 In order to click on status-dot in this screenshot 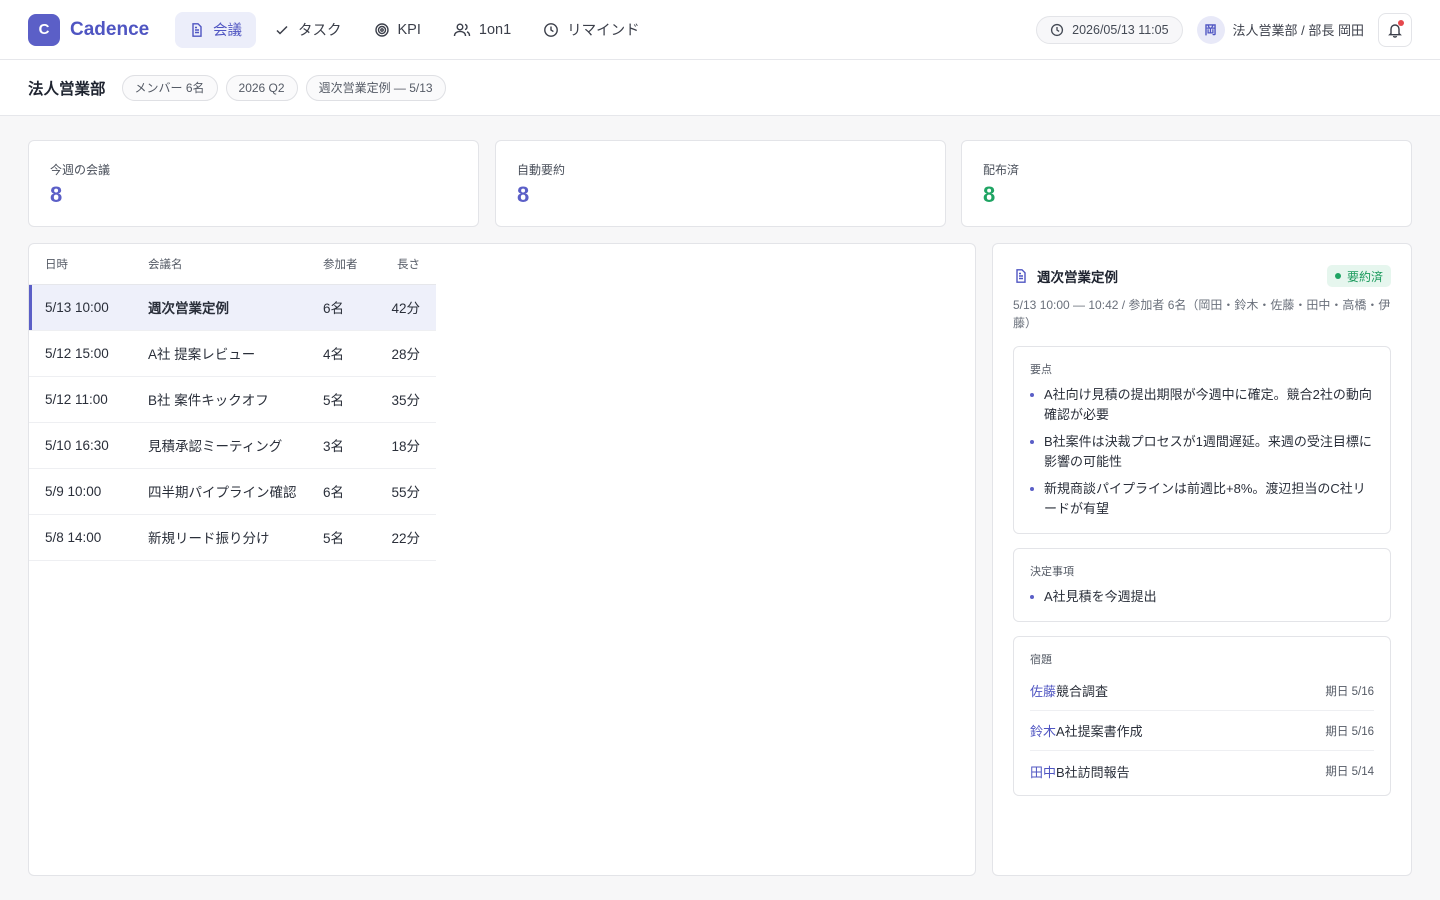, I will do `click(1337, 276)`.